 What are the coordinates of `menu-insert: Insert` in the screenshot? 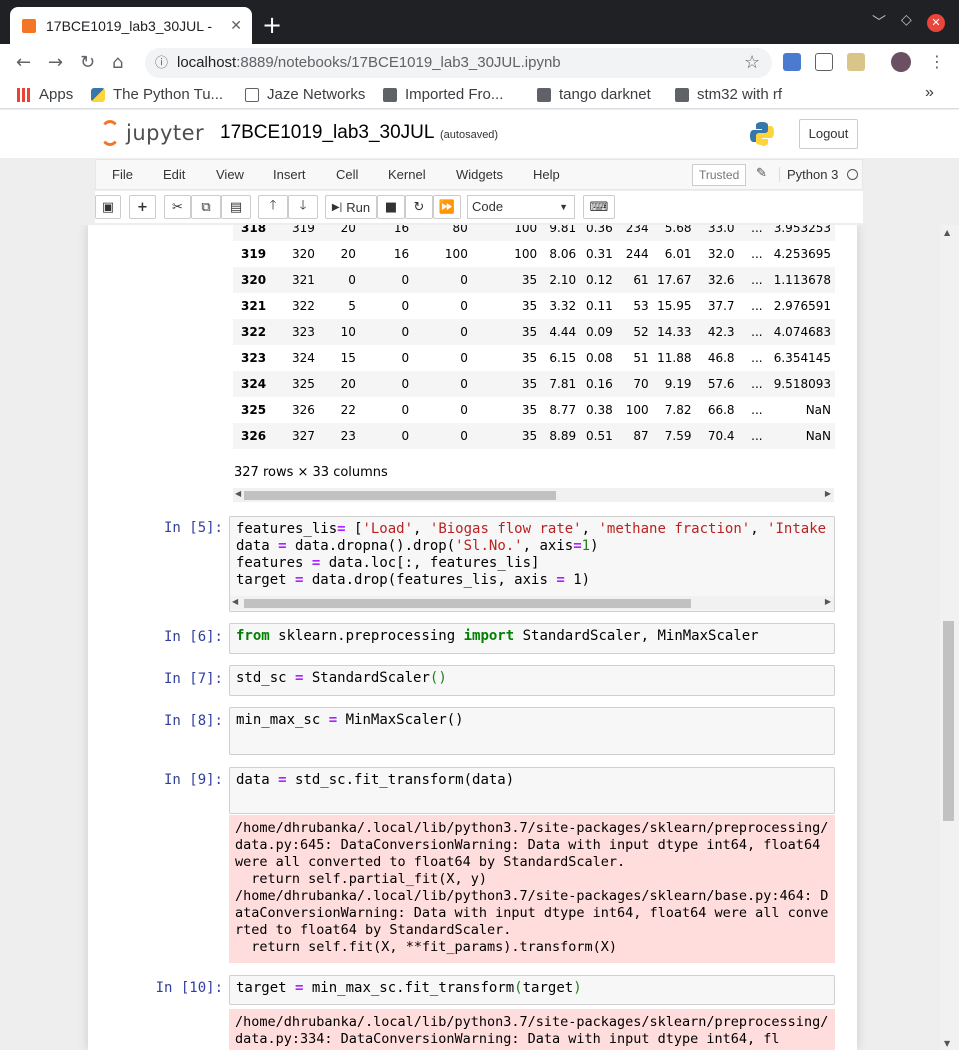 It's located at (289, 174).